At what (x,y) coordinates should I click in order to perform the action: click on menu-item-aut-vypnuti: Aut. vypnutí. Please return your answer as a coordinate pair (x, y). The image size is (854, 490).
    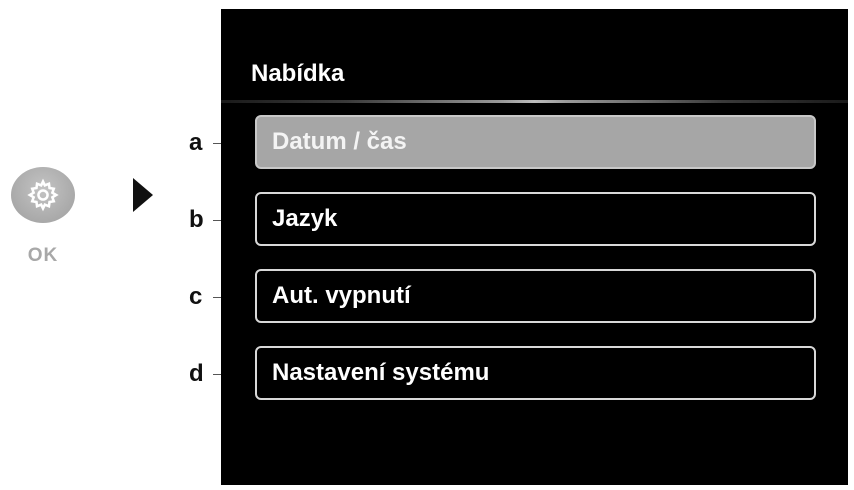
    Looking at the image, I should click on (535, 296).